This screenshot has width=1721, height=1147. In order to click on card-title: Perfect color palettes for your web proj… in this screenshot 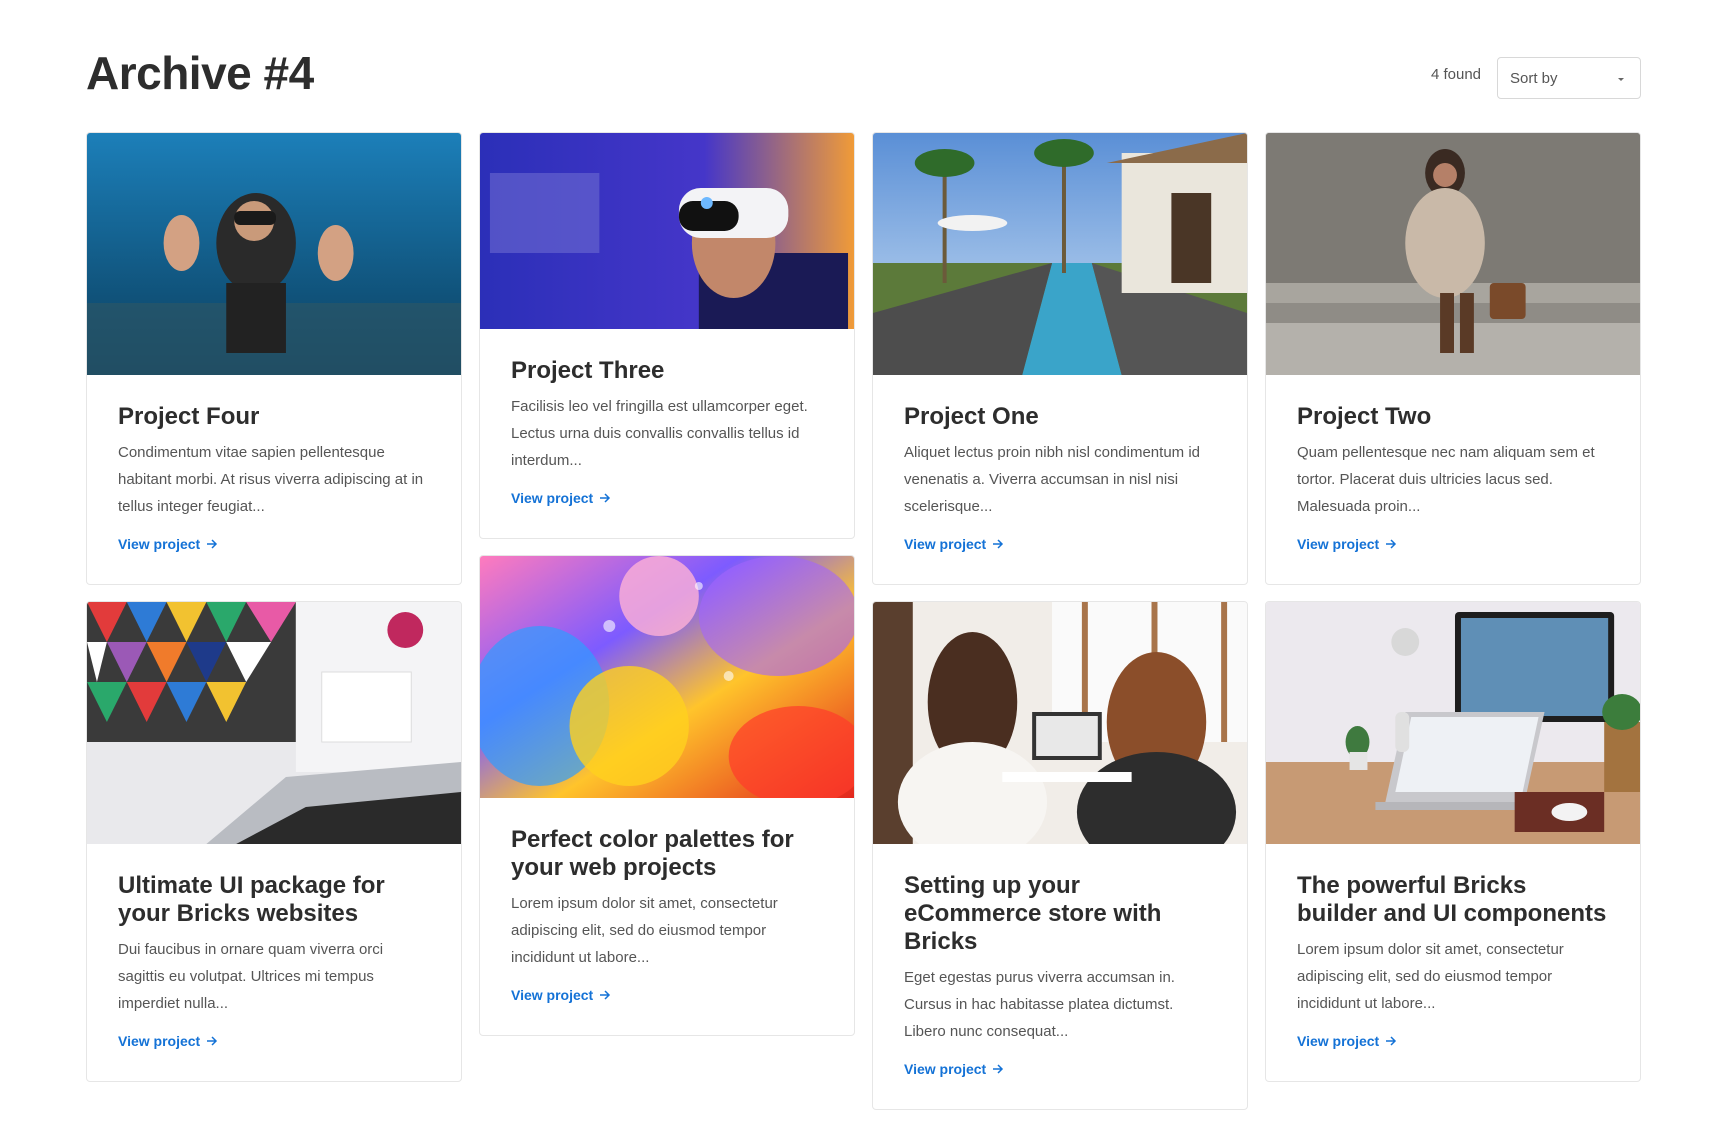, I will do `click(652, 853)`.